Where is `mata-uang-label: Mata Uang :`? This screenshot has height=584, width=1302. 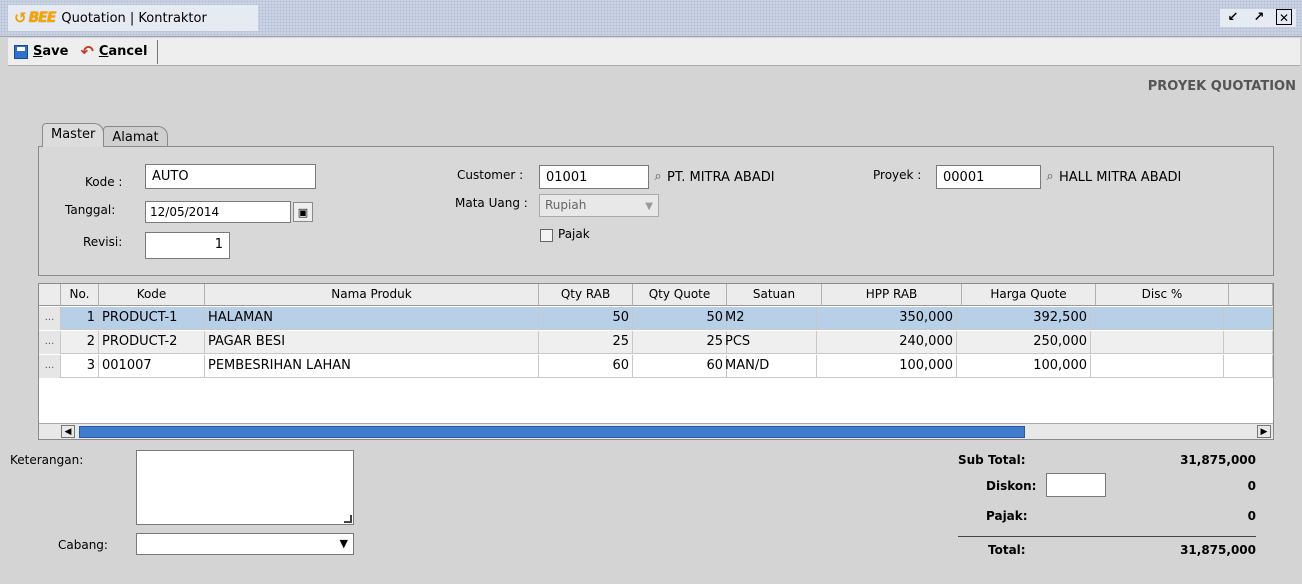 mata-uang-label: Mata Uang : is located at coordinates (491, 203).